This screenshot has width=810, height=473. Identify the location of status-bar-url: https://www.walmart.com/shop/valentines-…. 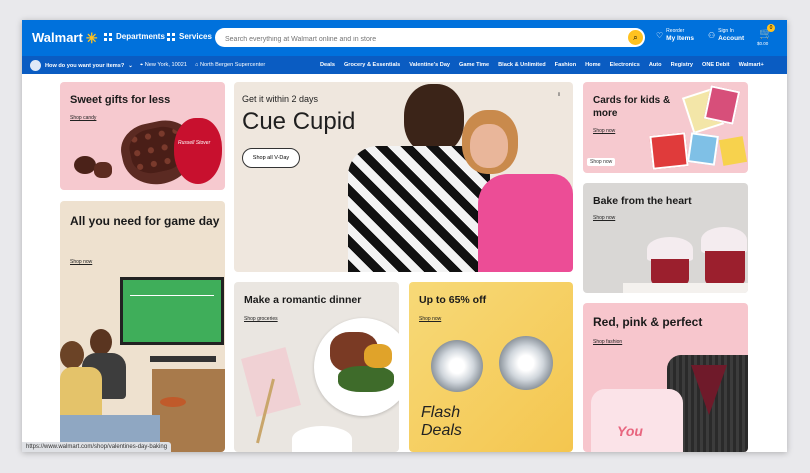
(97, 447).